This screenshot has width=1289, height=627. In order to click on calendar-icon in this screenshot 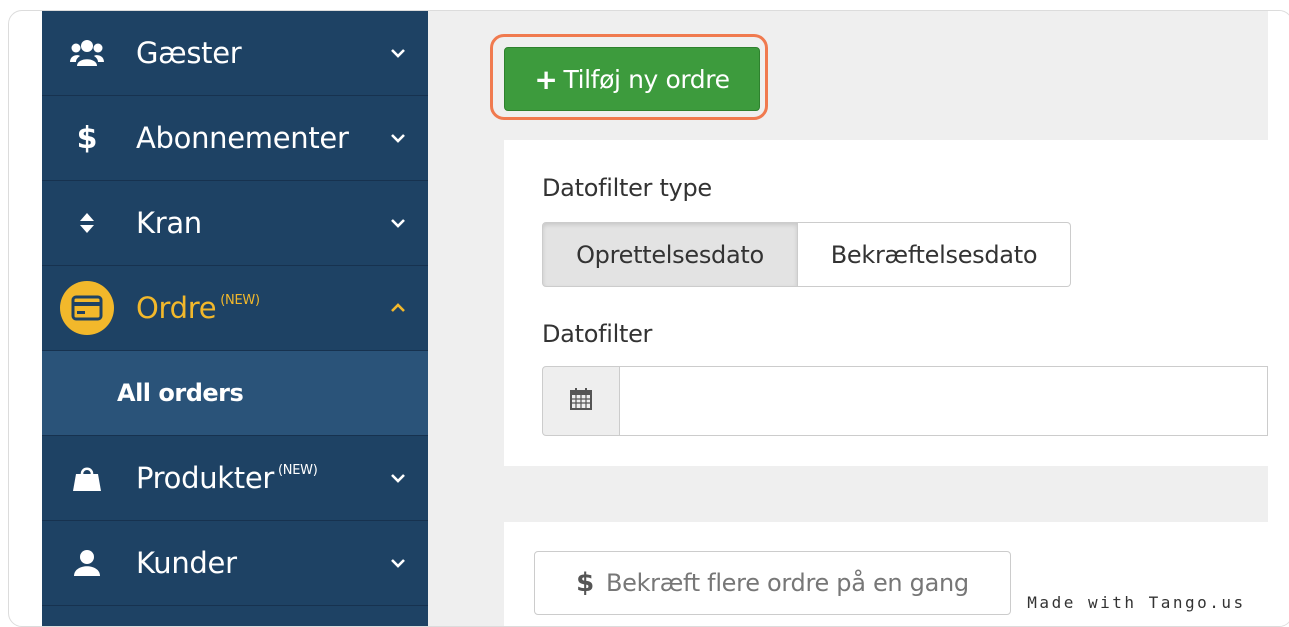, I will do `click(581, 401)`.